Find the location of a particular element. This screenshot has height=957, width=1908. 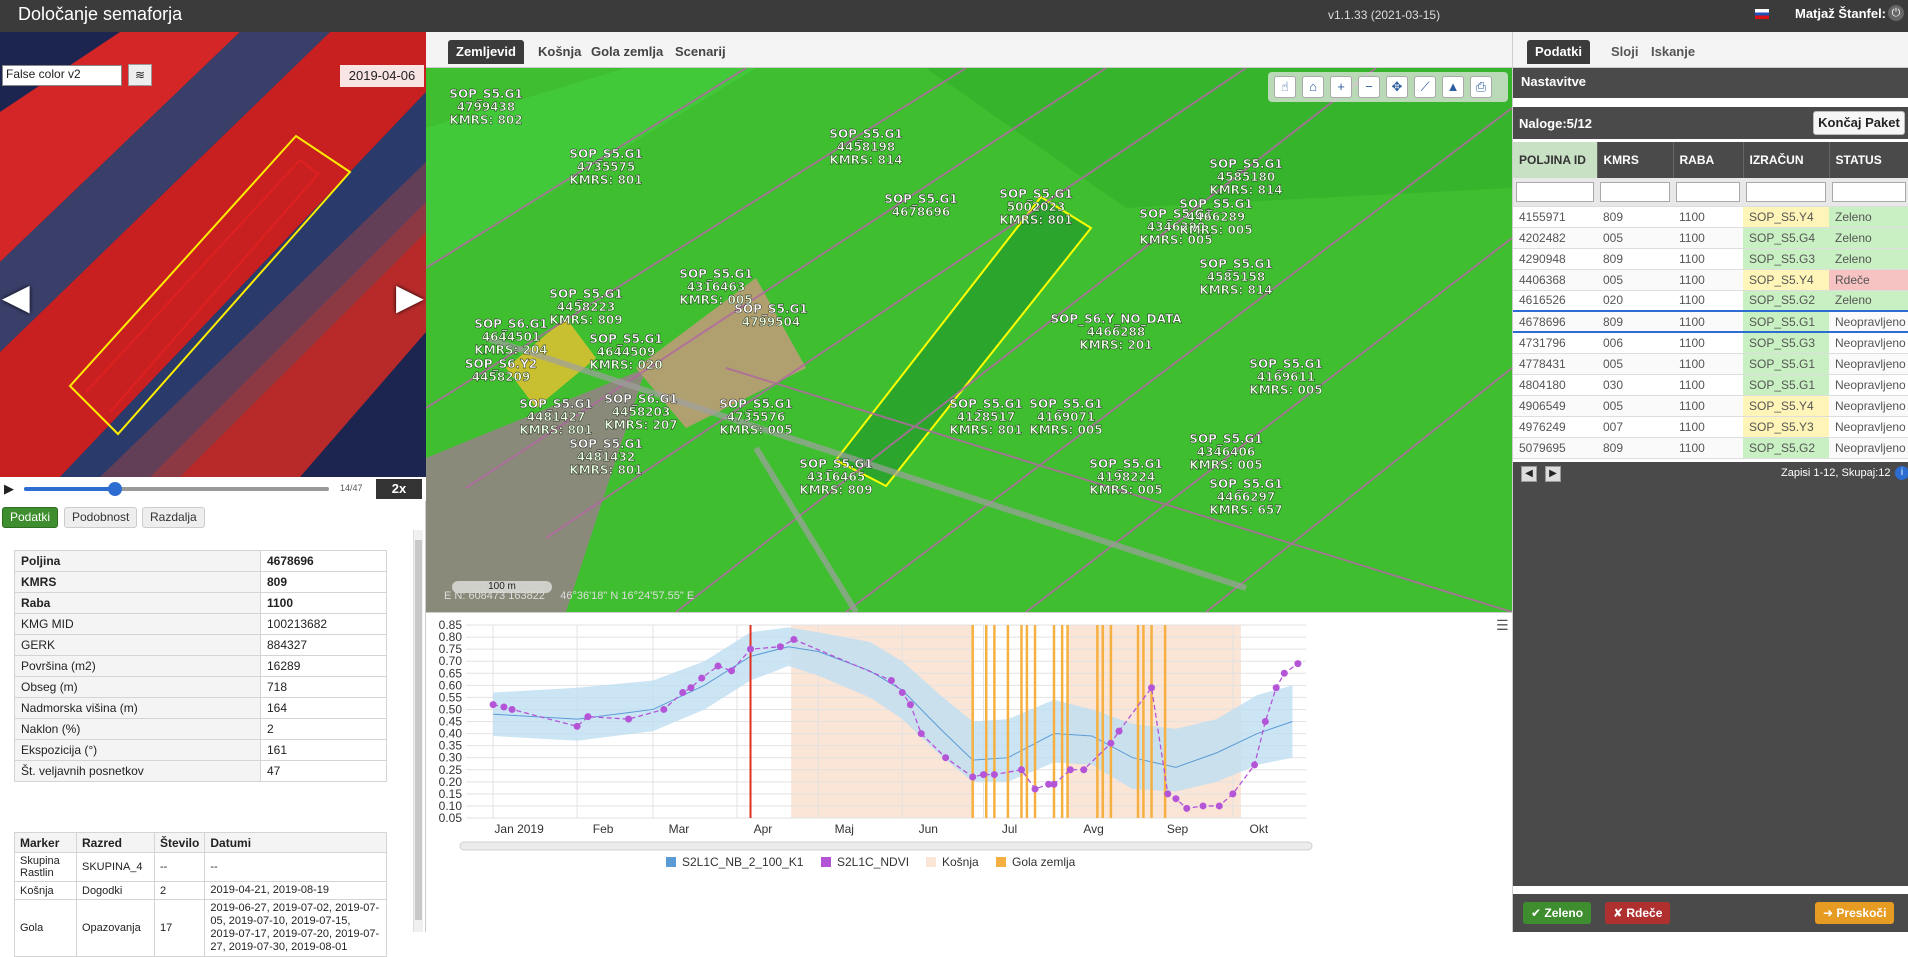

tab-sloji: Sloji is located at coordinates (1624, 52).